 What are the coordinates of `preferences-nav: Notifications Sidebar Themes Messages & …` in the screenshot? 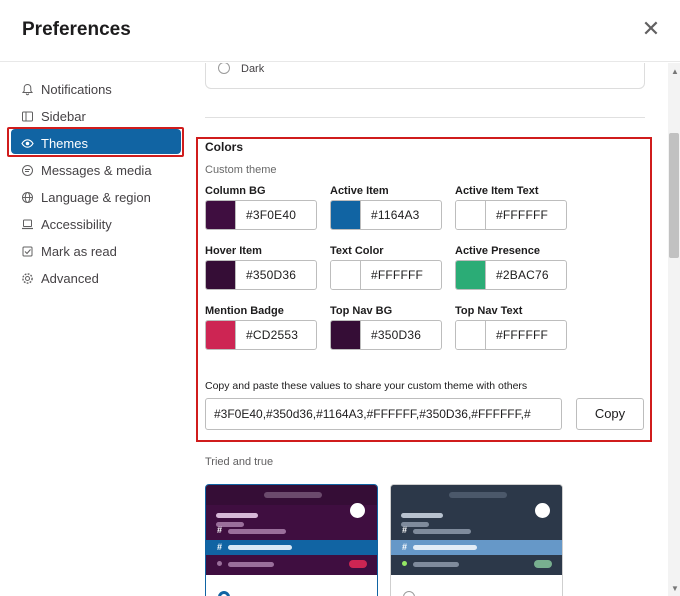 It's located at (95, 184).